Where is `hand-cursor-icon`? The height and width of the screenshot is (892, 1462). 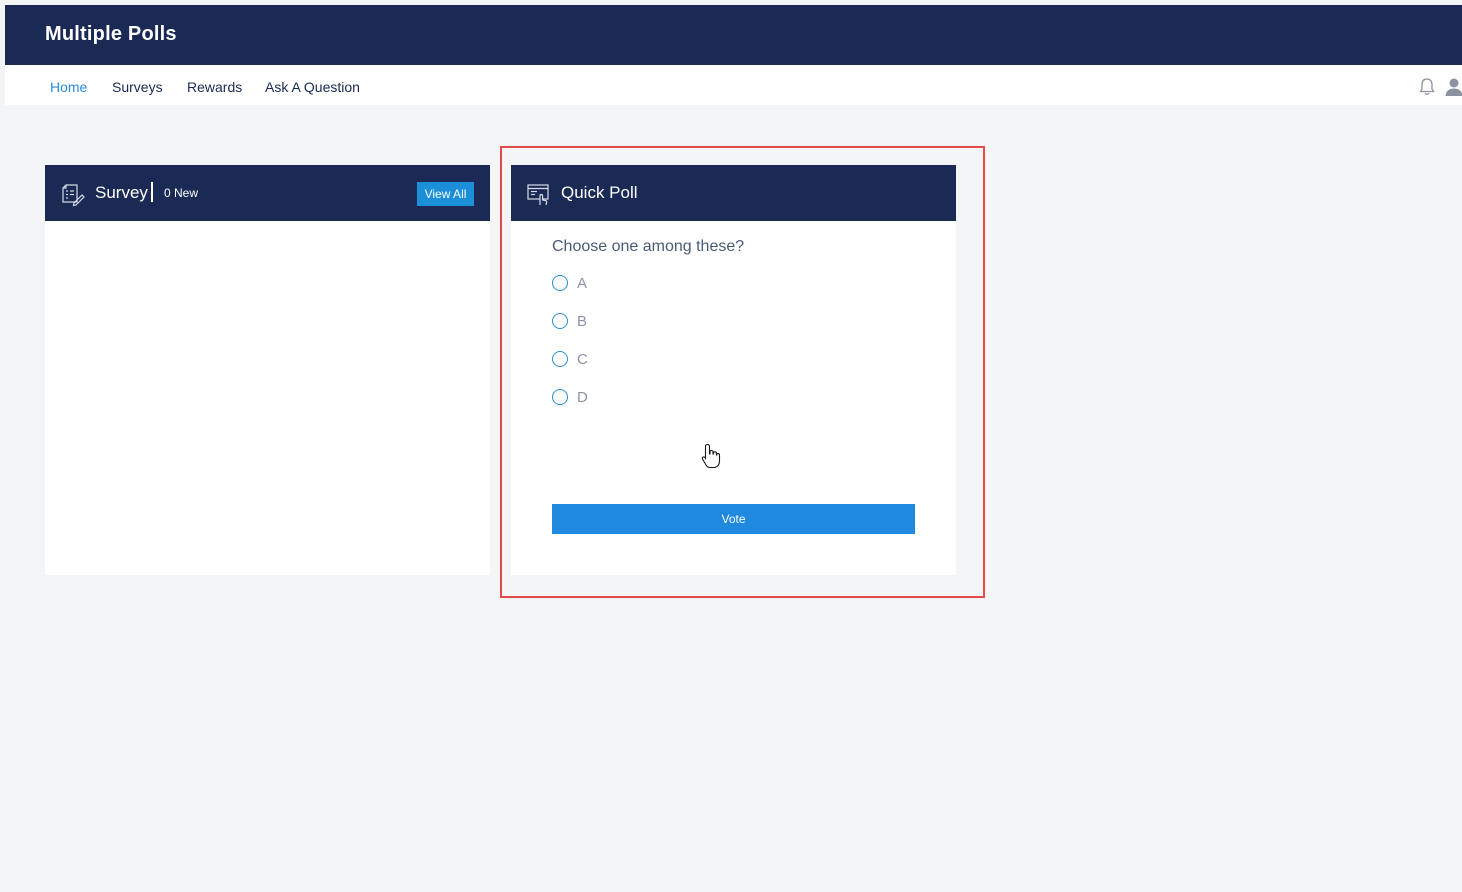
hand-cursor-icon is located at coordinates (711, 456).